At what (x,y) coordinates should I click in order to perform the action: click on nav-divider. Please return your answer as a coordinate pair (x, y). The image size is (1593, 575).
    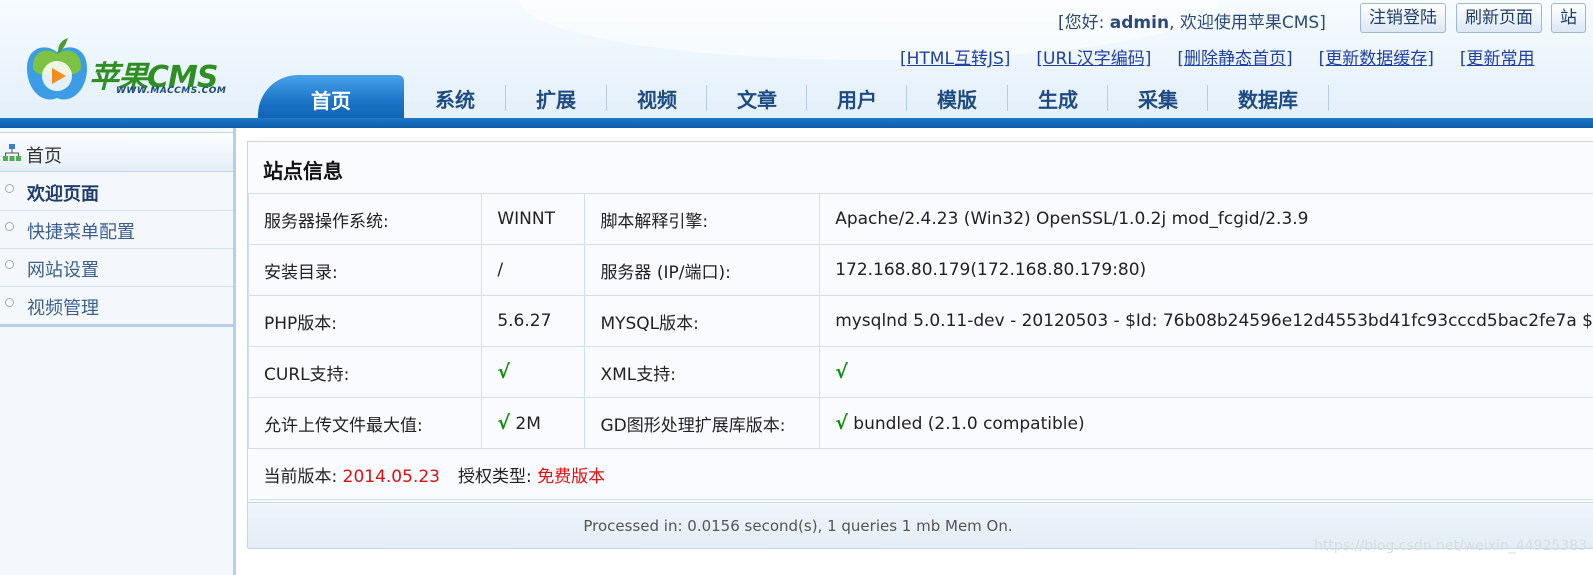
    Looking at the image, I should click on (1328, 98).